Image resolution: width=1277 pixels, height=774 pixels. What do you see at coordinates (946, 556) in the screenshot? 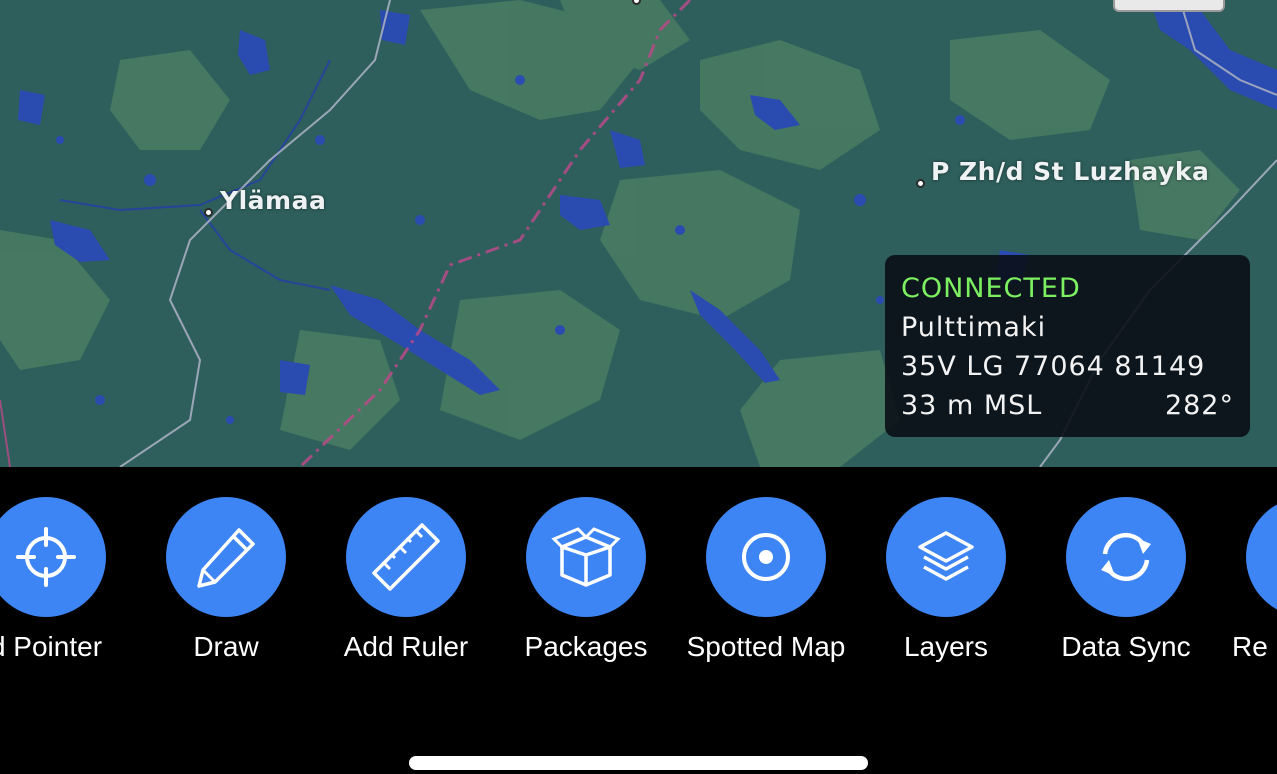
I see `layers-icon` at bounding box center [946, 556].